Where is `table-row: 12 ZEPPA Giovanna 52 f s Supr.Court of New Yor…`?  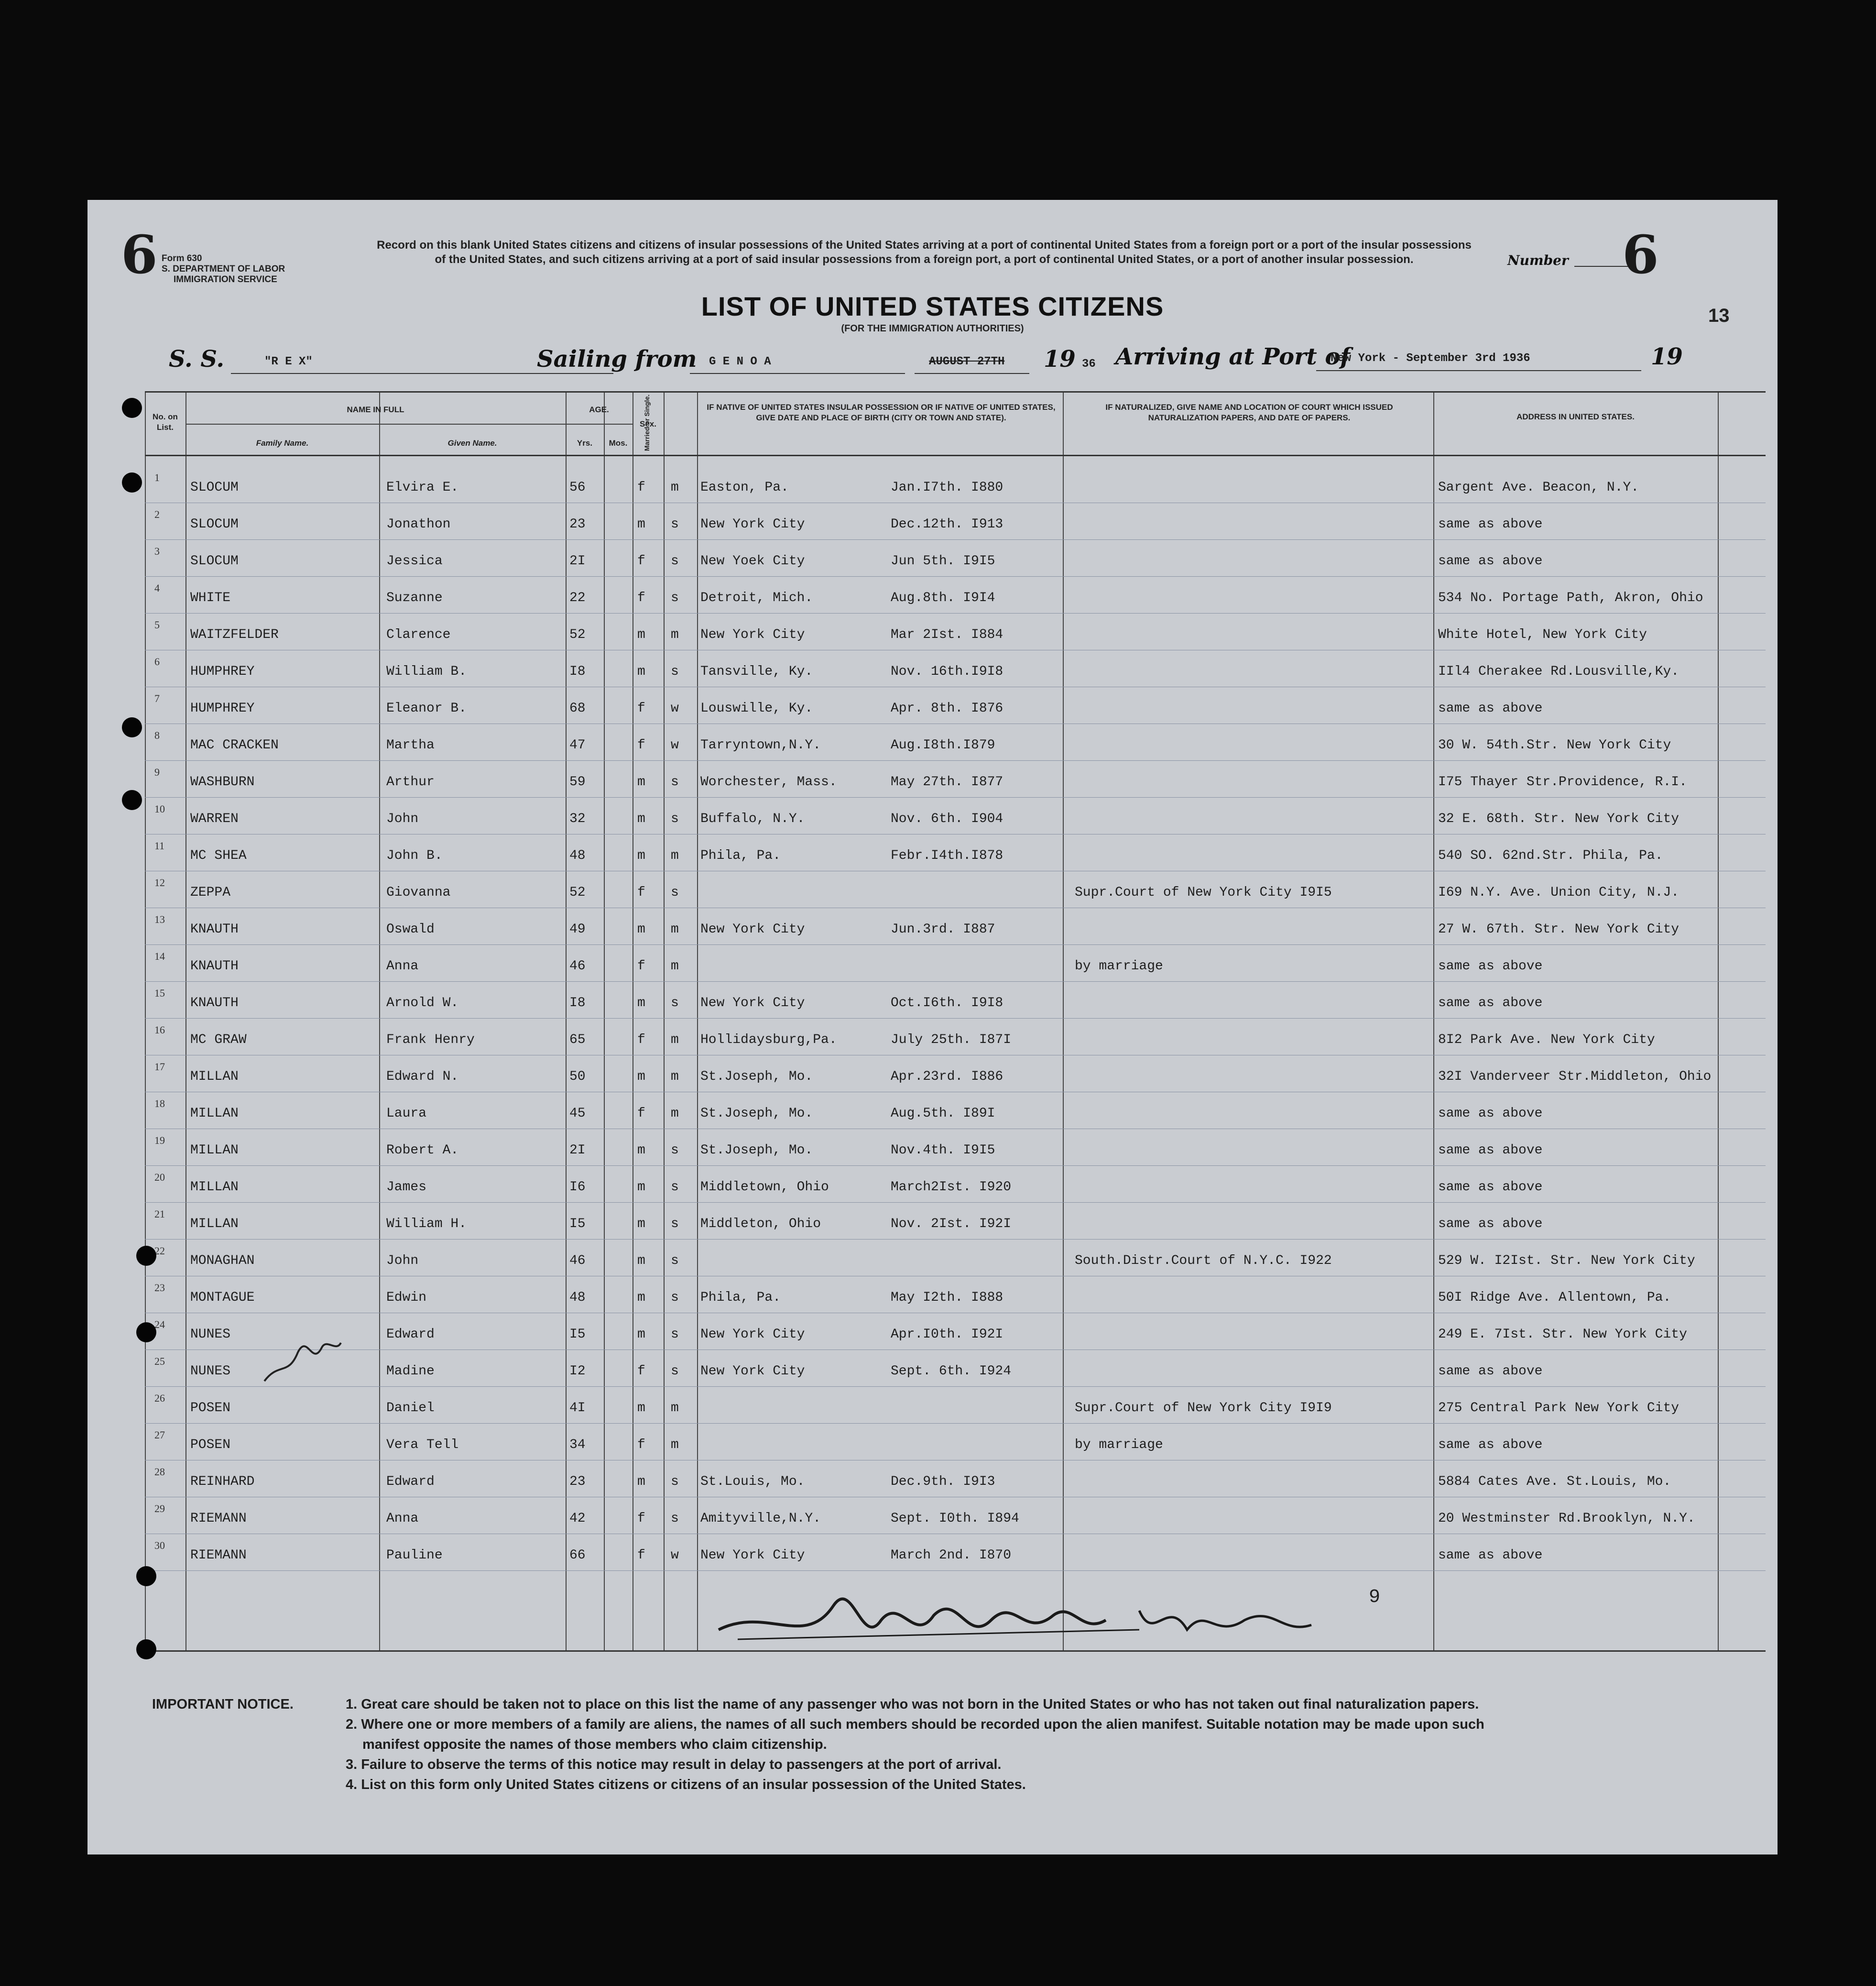 table-row: 12 ZEPPA Giovanna 52 f s Supr.Court of New Yor… is located at coordinates (955, 890).